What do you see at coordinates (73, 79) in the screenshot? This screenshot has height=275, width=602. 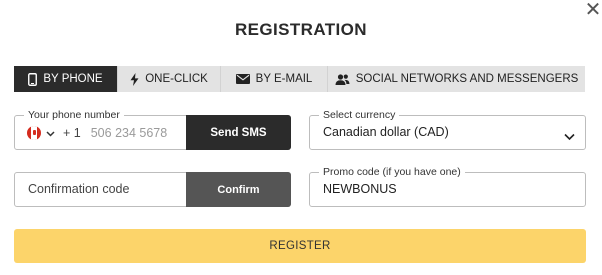 I see `tab-label: BY PHONE` at bounding box center [73, 79].